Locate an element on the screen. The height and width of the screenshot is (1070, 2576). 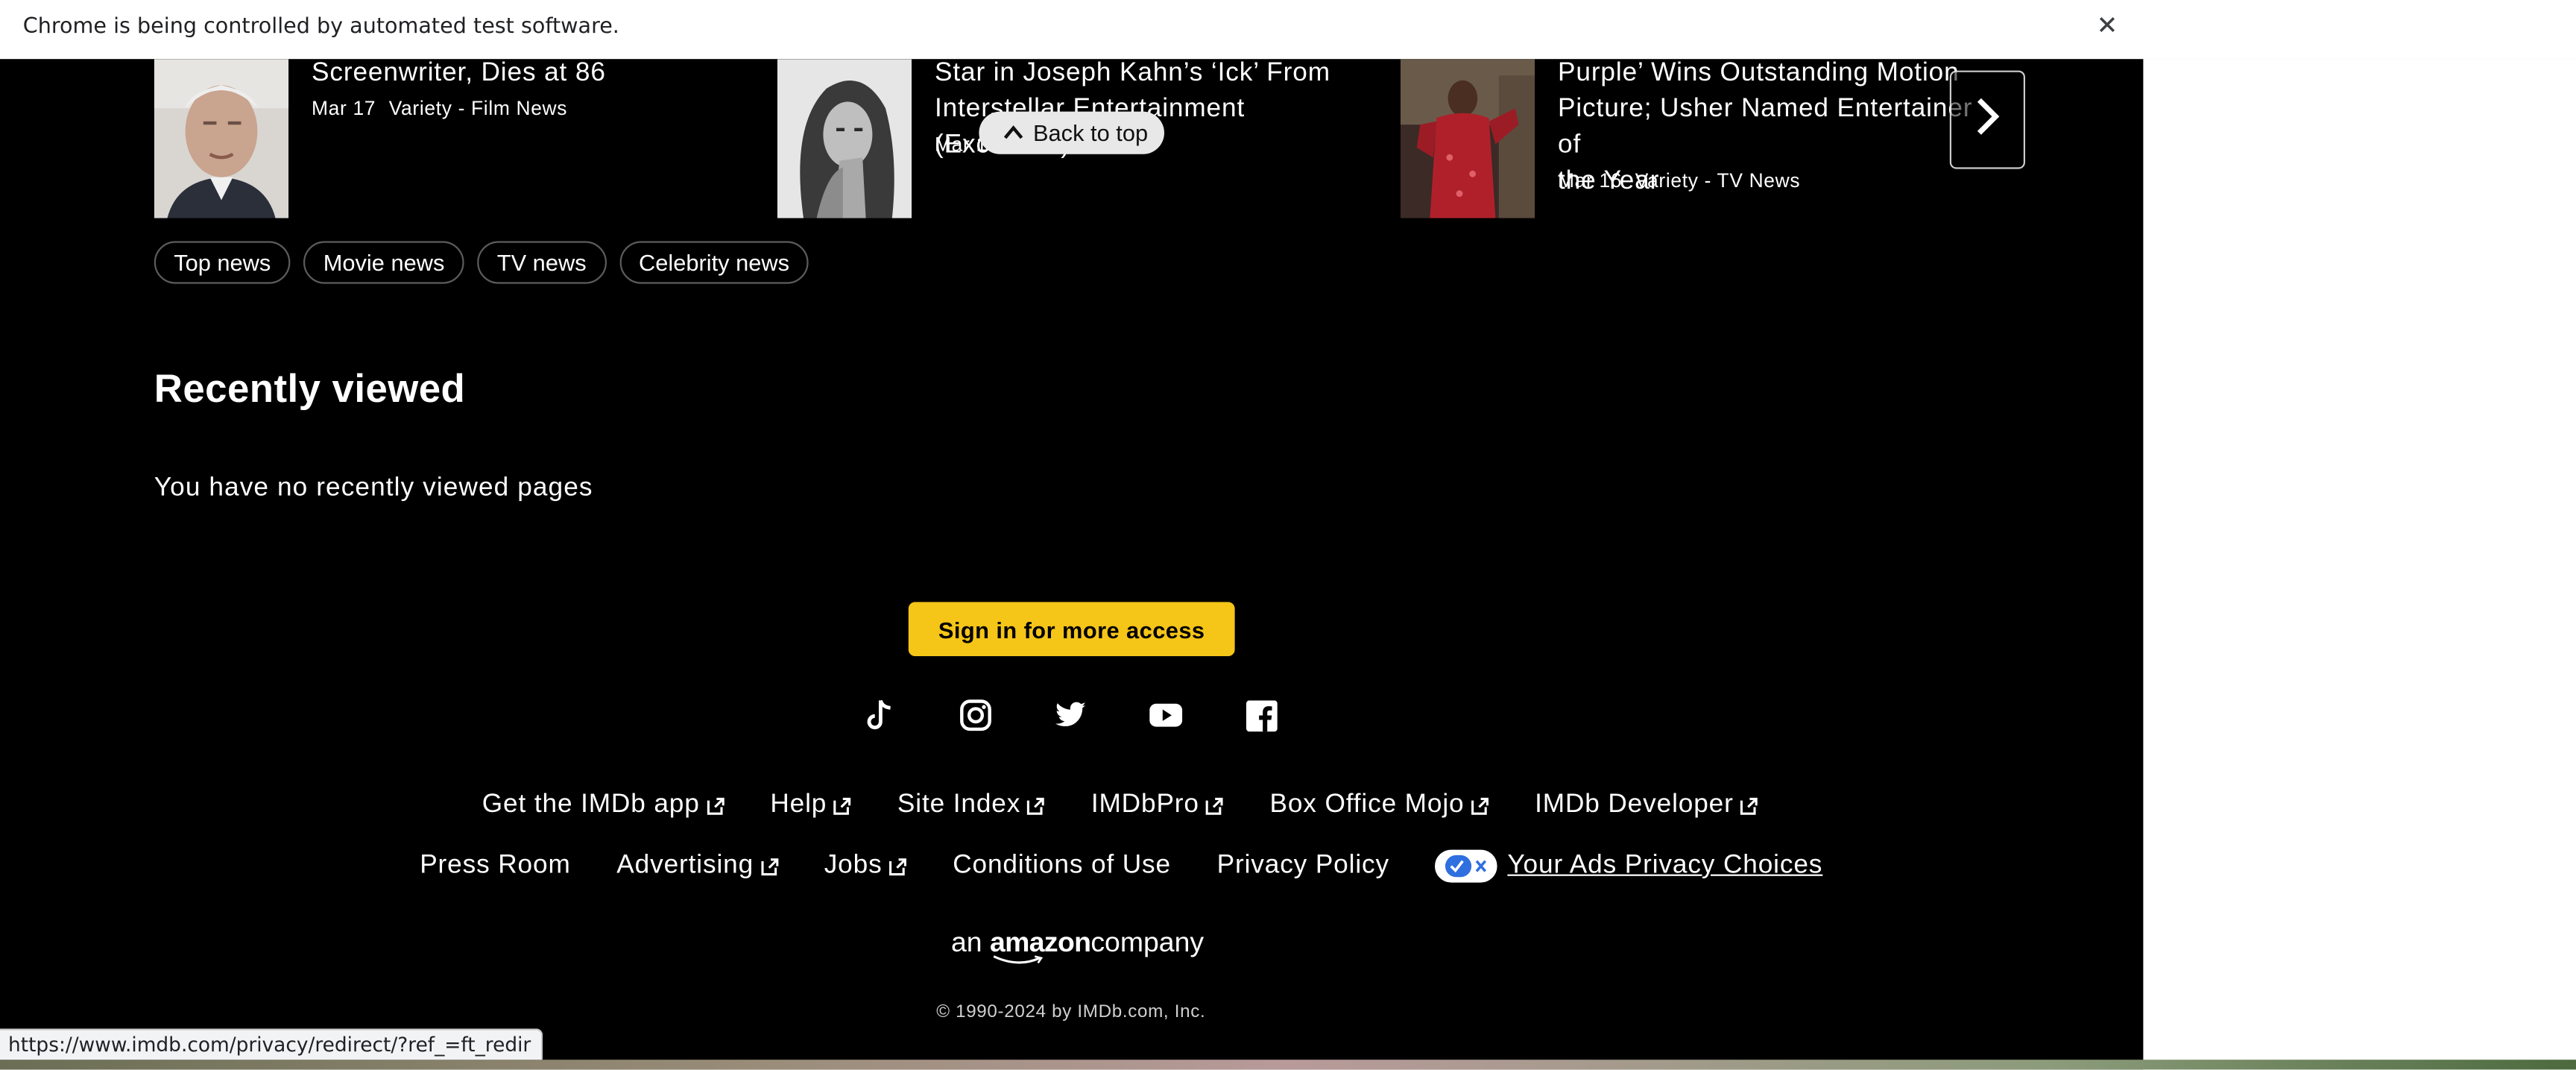
carousel-next-button is located at coordinates (1987, 120).